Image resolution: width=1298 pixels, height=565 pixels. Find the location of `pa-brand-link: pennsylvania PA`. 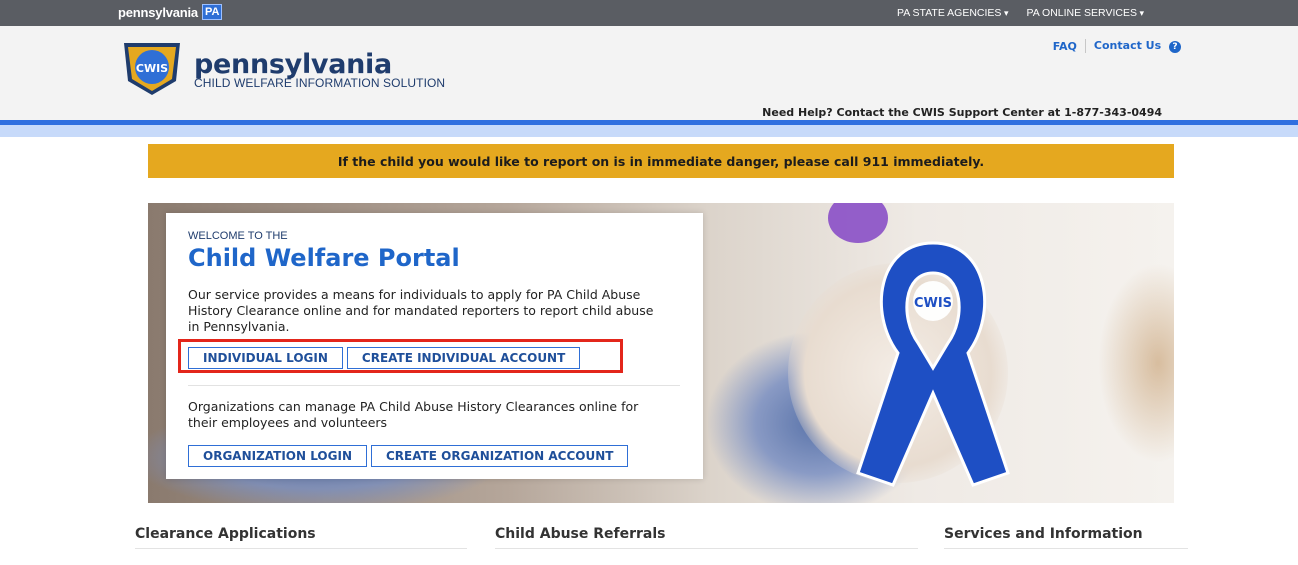

pa-brand-link: pennsylvania PA is located at coordinates (170, 12).